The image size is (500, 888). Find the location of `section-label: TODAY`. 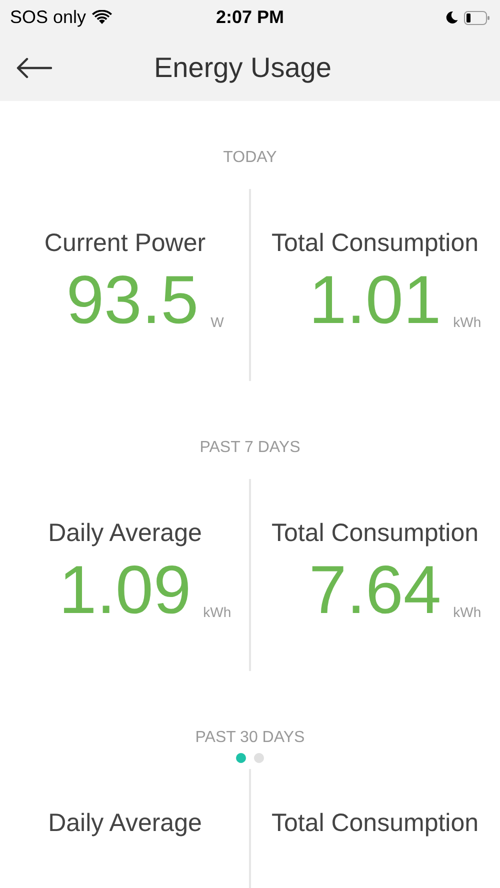

section-label: TODAY is located at coordinates (250, 157).